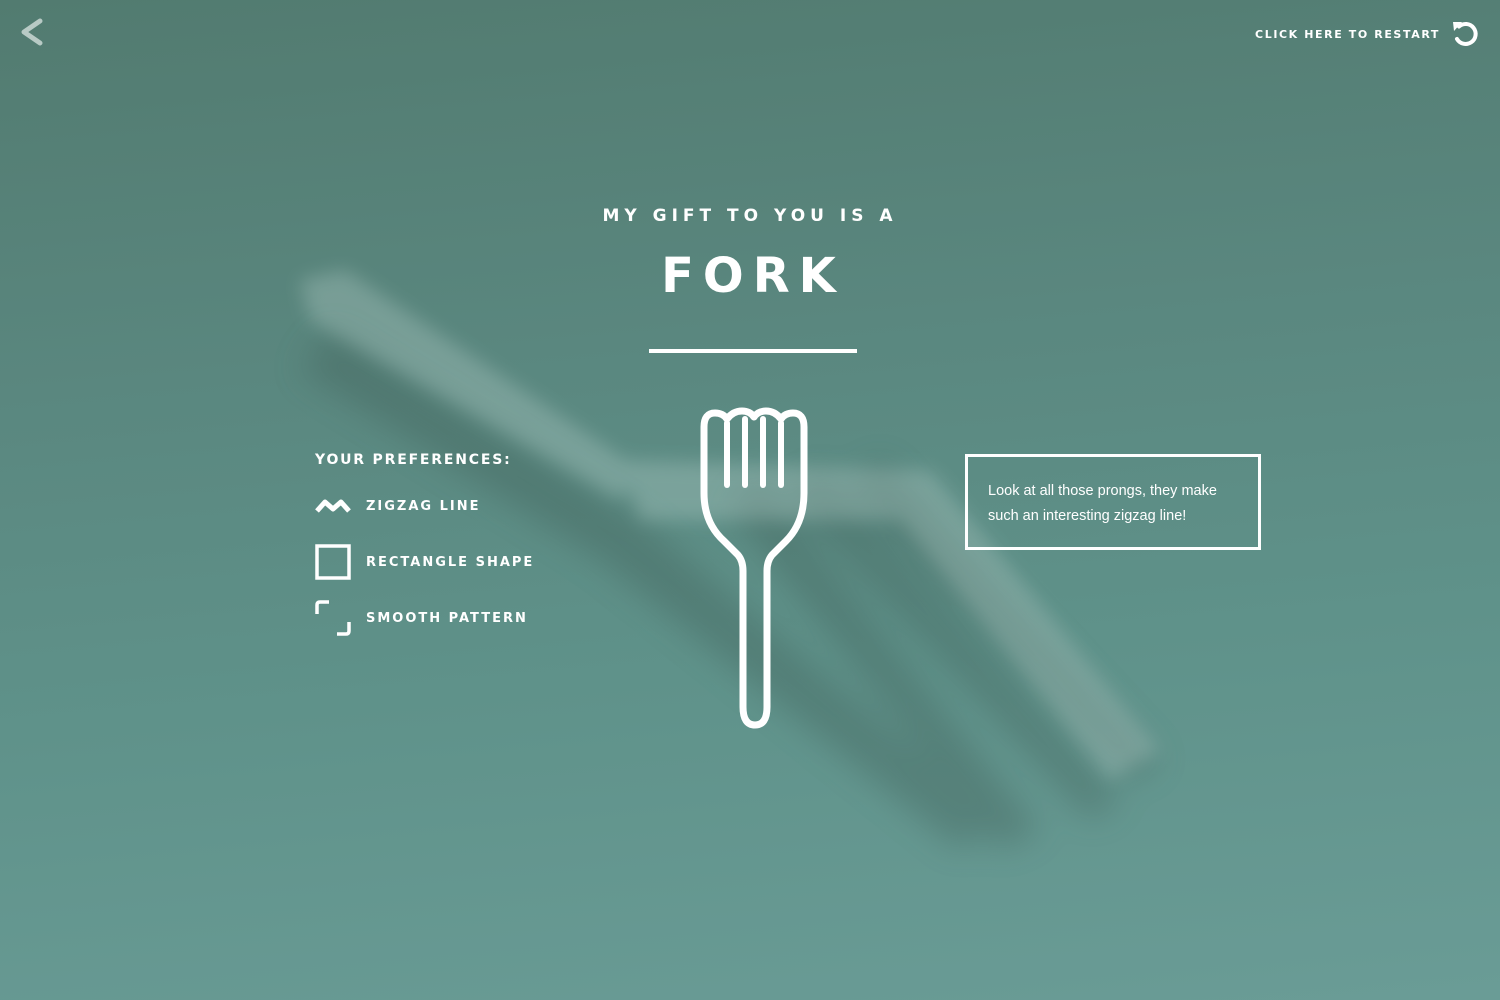  Describe the element at coordinates (333, 506) in the screenshot. I see `zigzag-icon` at that location.